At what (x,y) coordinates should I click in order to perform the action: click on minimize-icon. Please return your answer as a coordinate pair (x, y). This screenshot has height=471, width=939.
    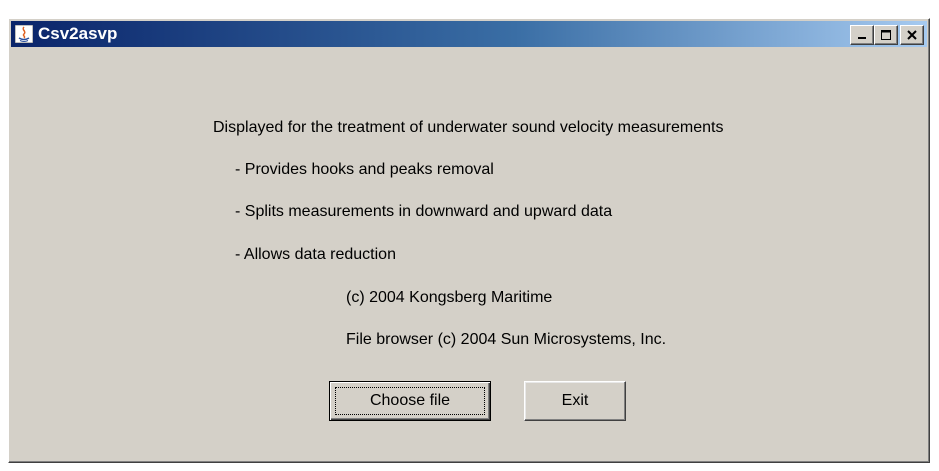
    Looking at the image, I should click on (862, 38).